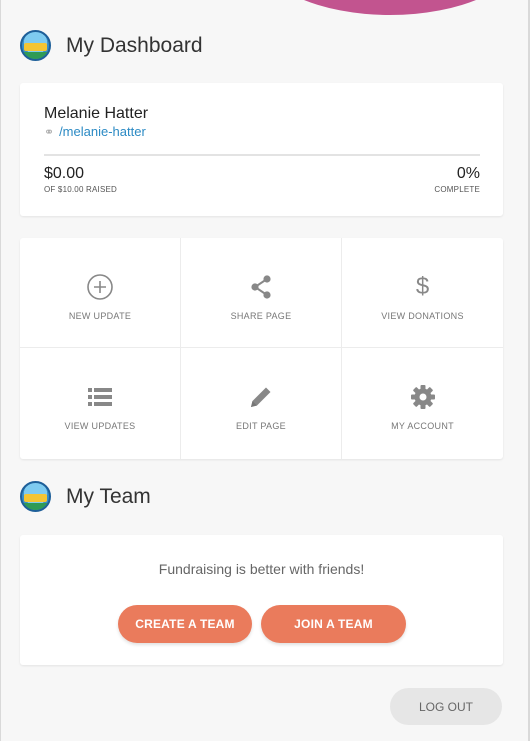  What do you see at coordinates (100, 316) in the screenshot?
I see `new-update-label: NEW UPDATE` at bounding box center [100, 316].